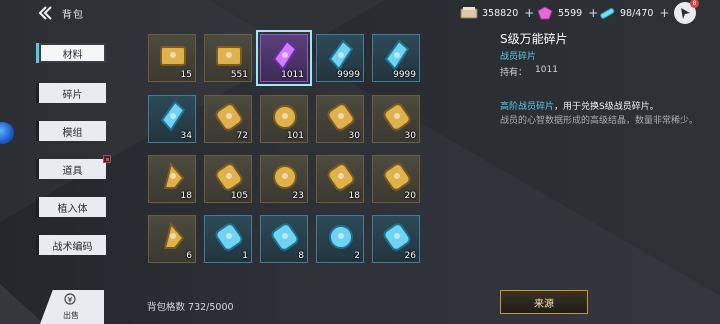 The image size is (720, 324). What do you see at coordinates (529, 13) in the screenshot?
I see `supply-add-button: +` at bounding box center [529, 13].